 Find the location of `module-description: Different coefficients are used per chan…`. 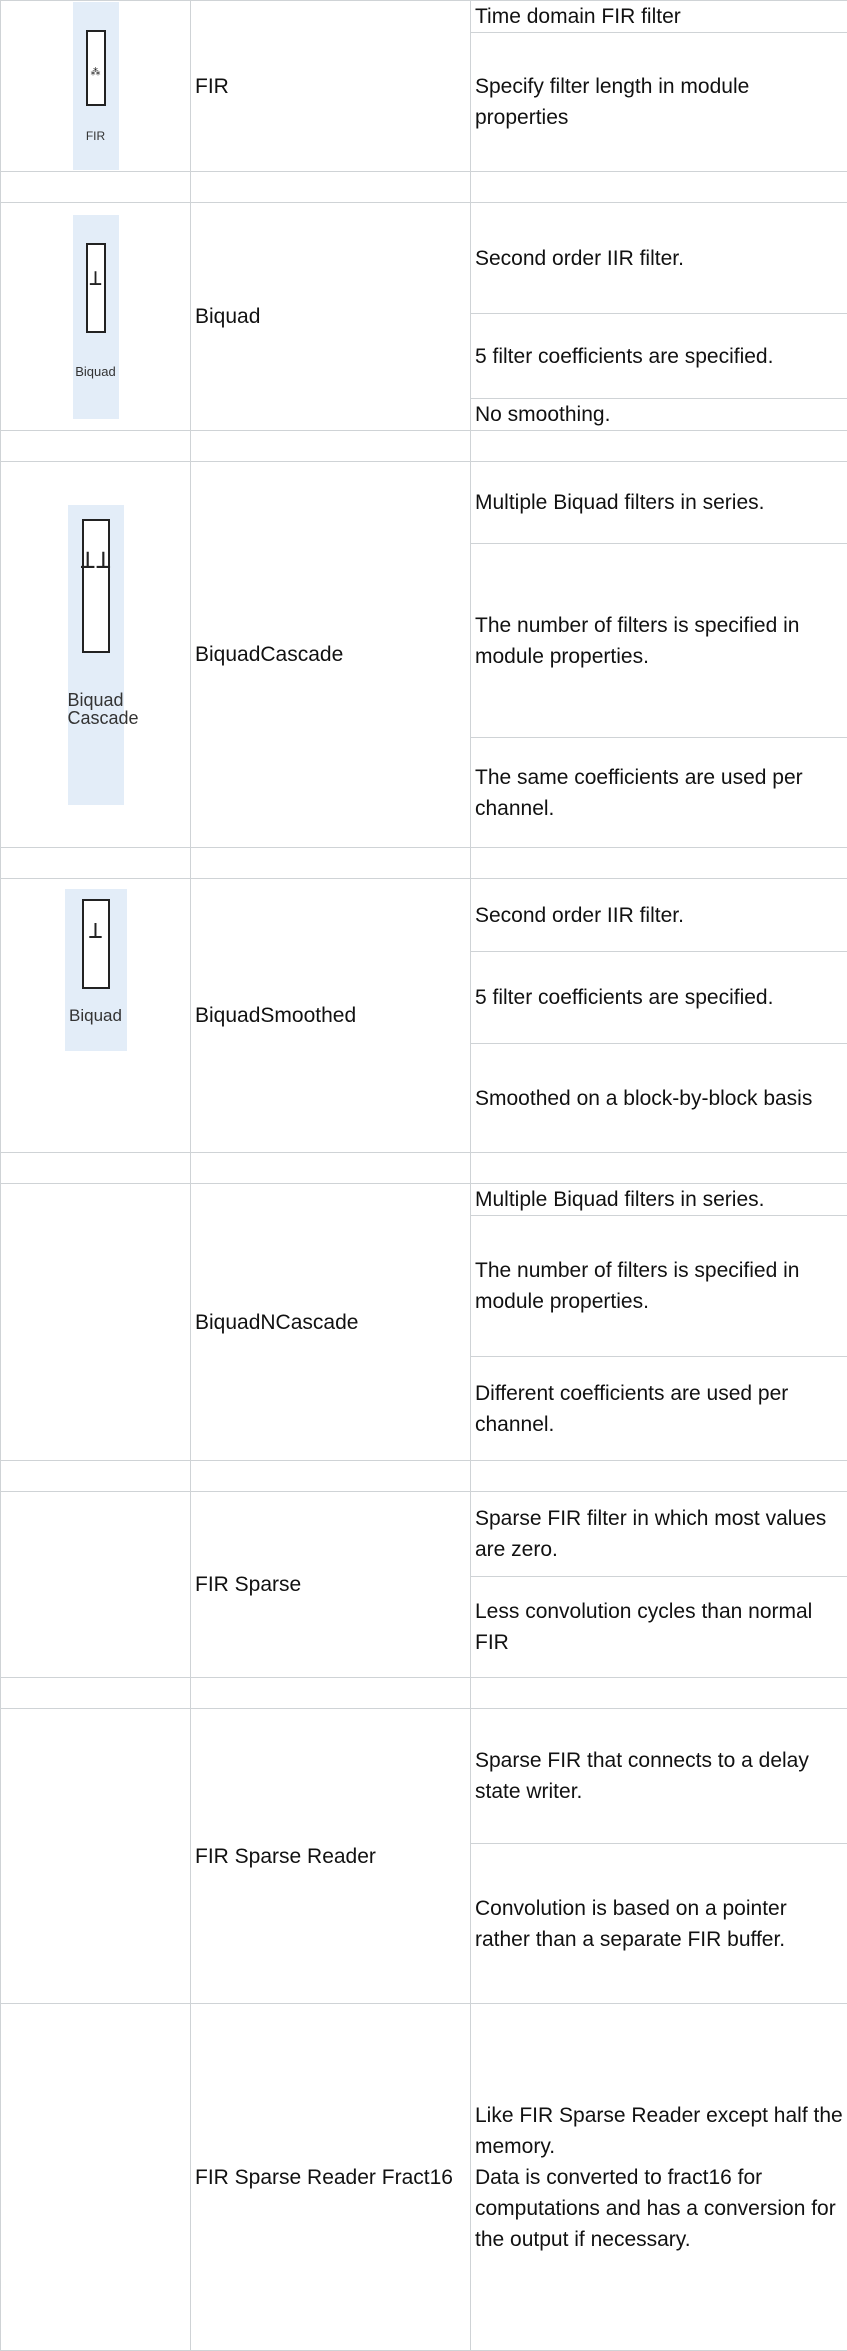

module-description: Different coefficients are used per chan… is located at coordinates (659, 1409).